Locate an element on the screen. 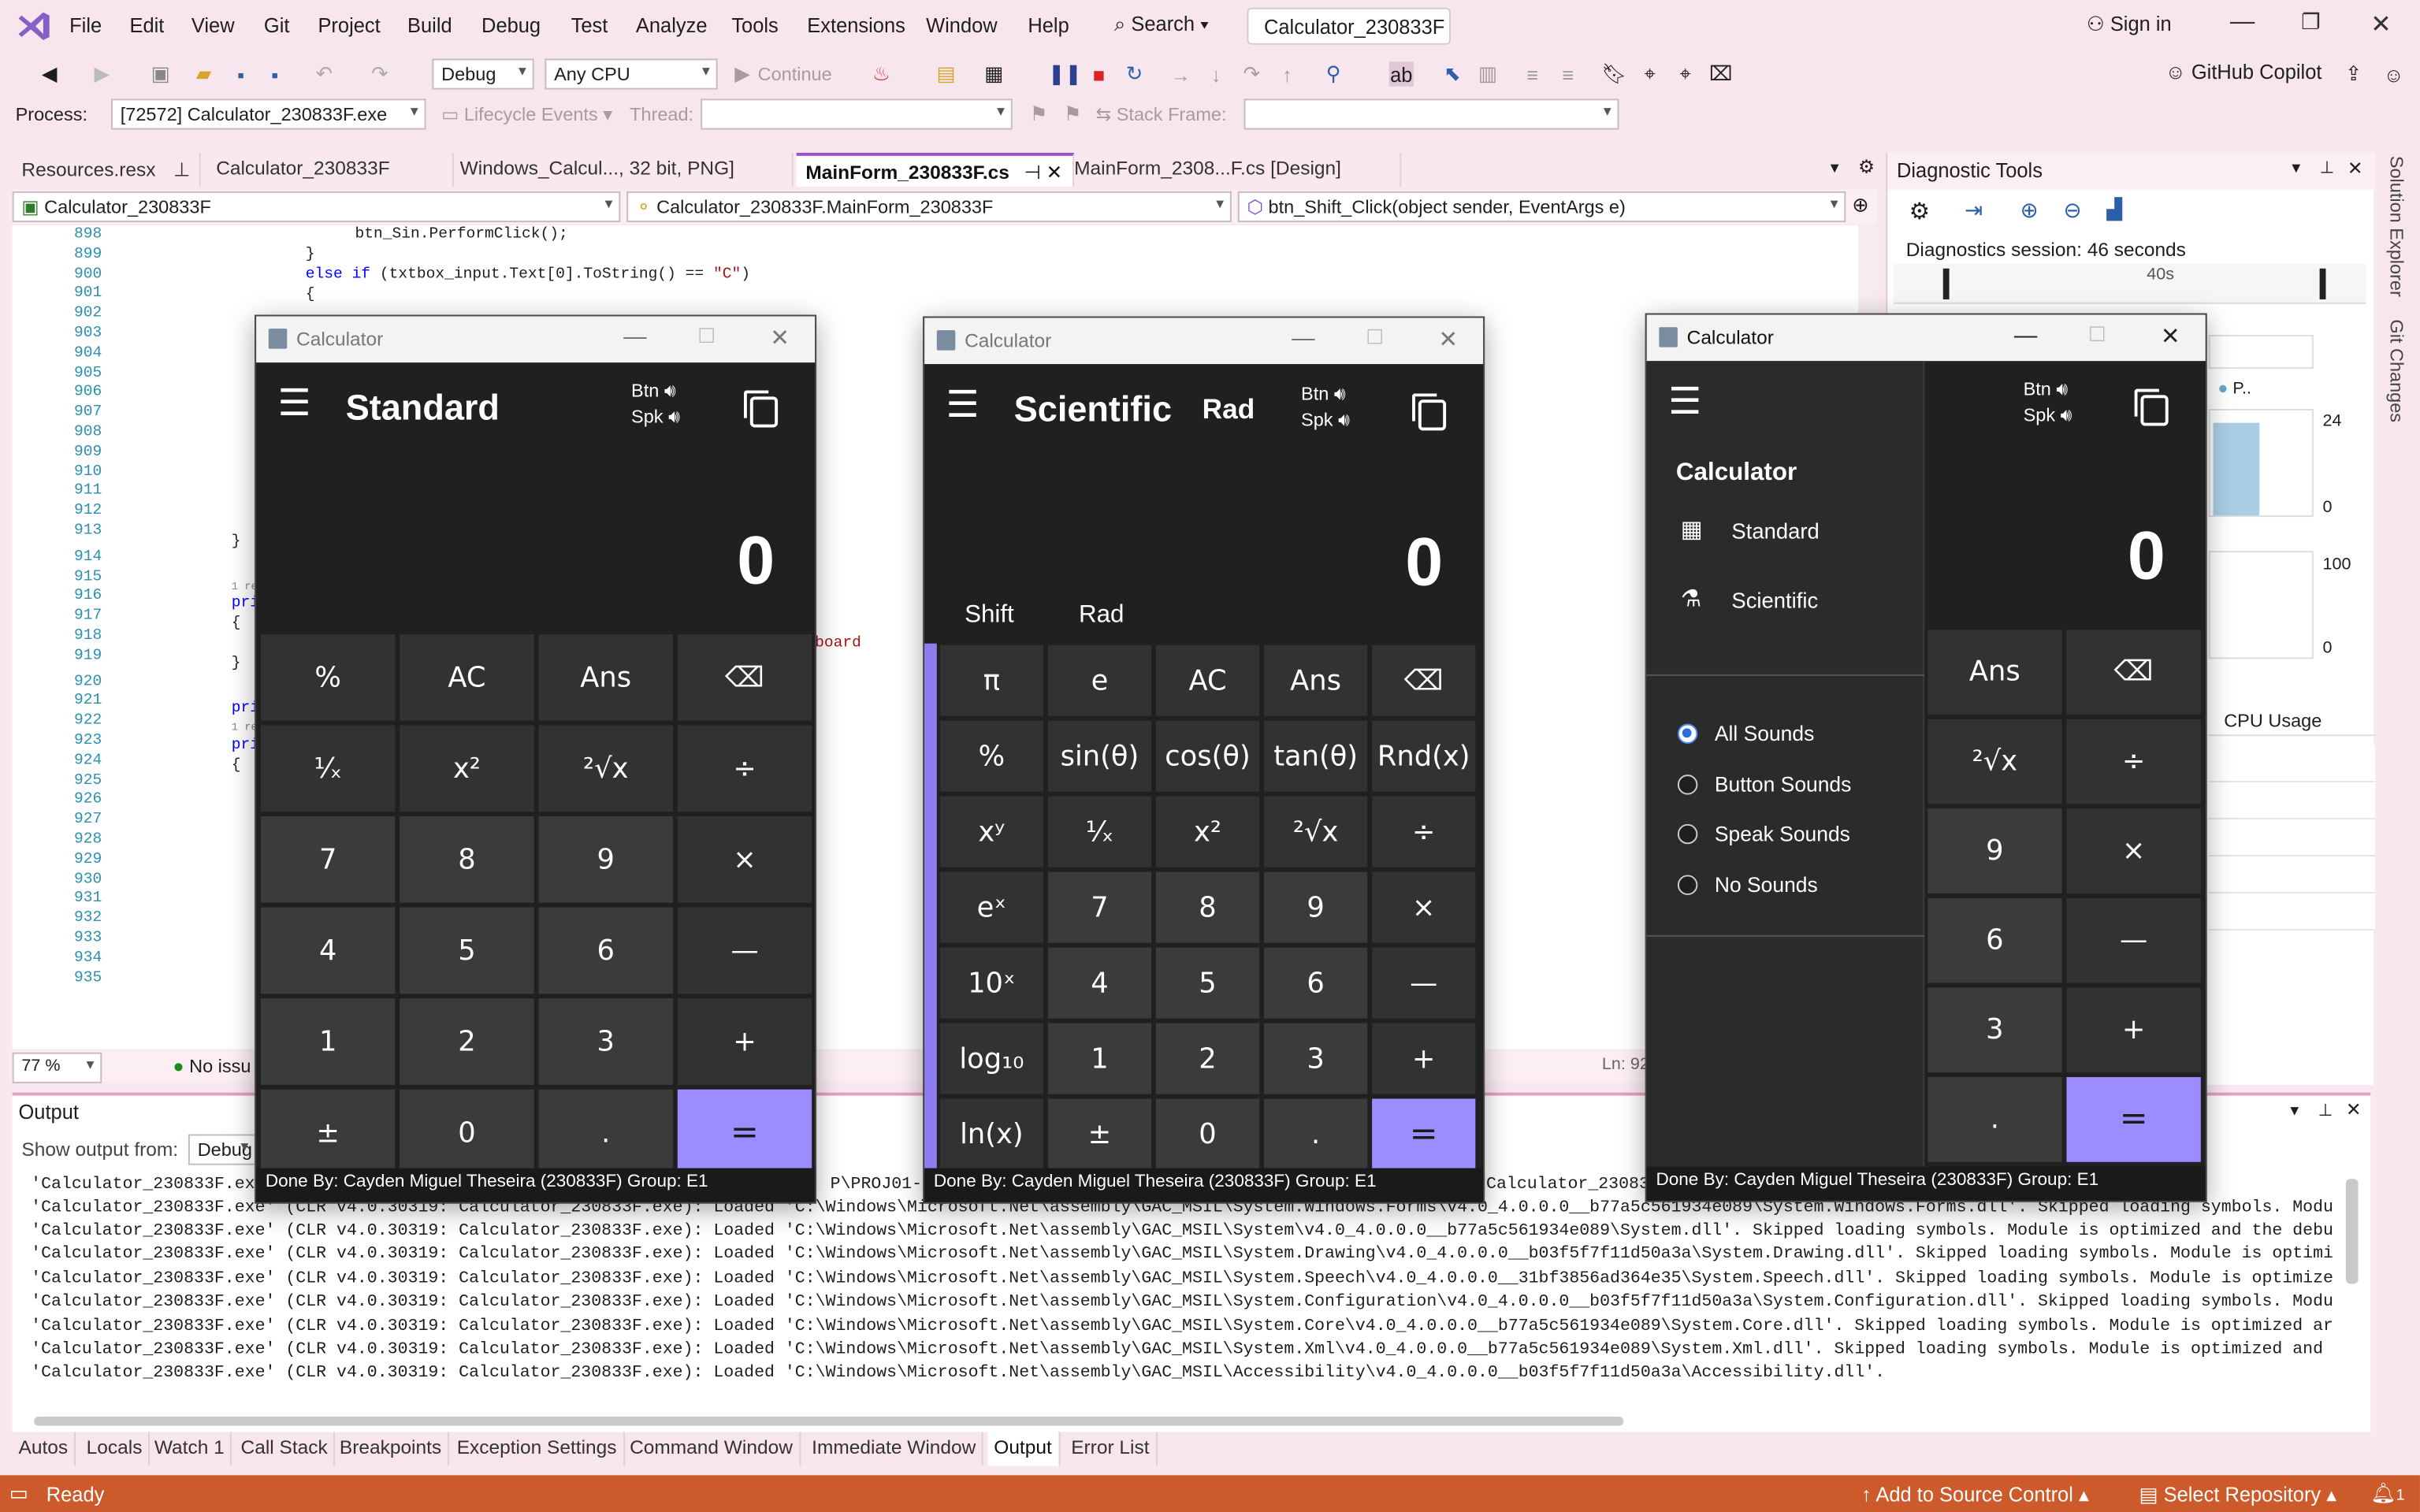  sign-in-button: ⚇ Sign in is located at coordinates (2129, 25).